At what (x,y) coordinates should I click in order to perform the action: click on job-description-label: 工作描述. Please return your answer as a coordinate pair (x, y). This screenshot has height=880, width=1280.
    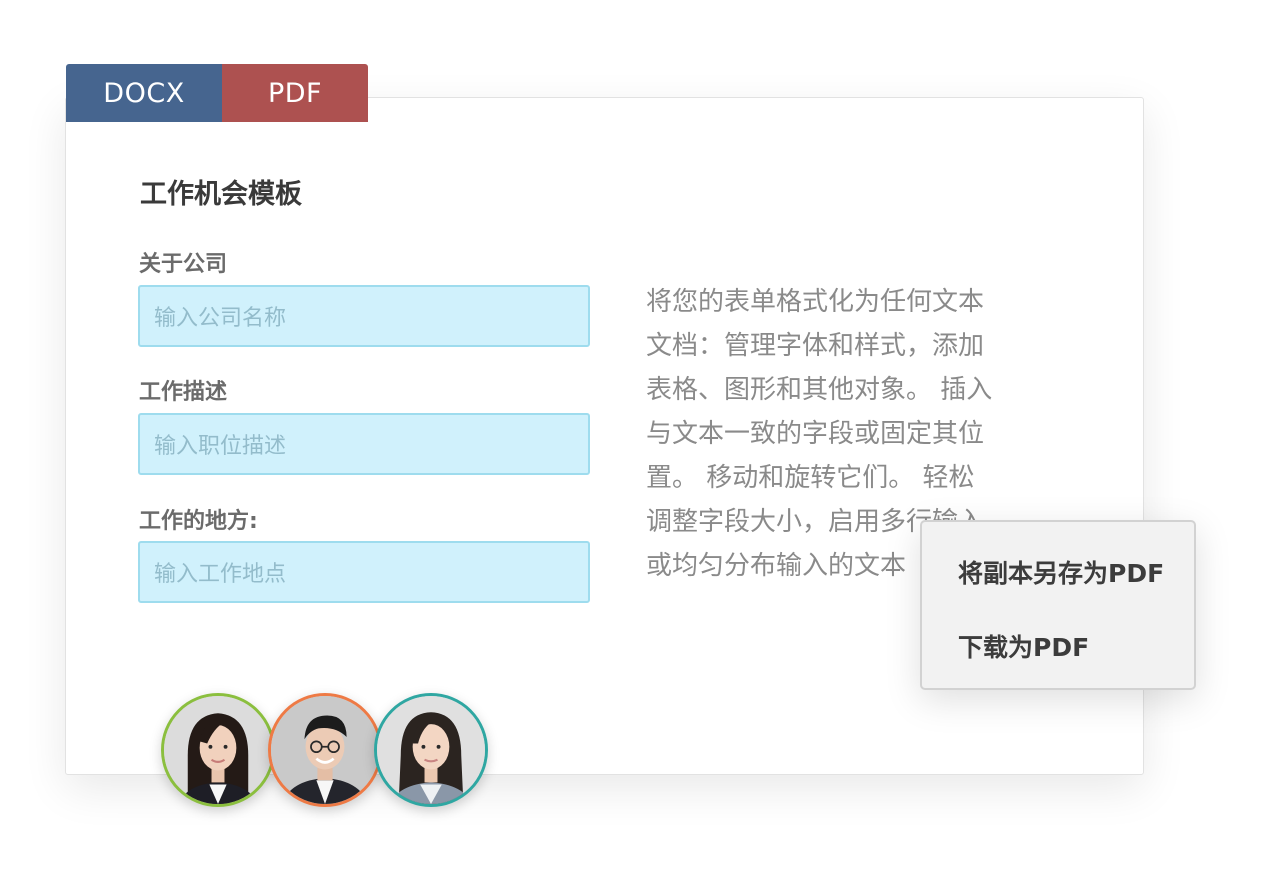
    Looking at the image, I should click on (183, 392).